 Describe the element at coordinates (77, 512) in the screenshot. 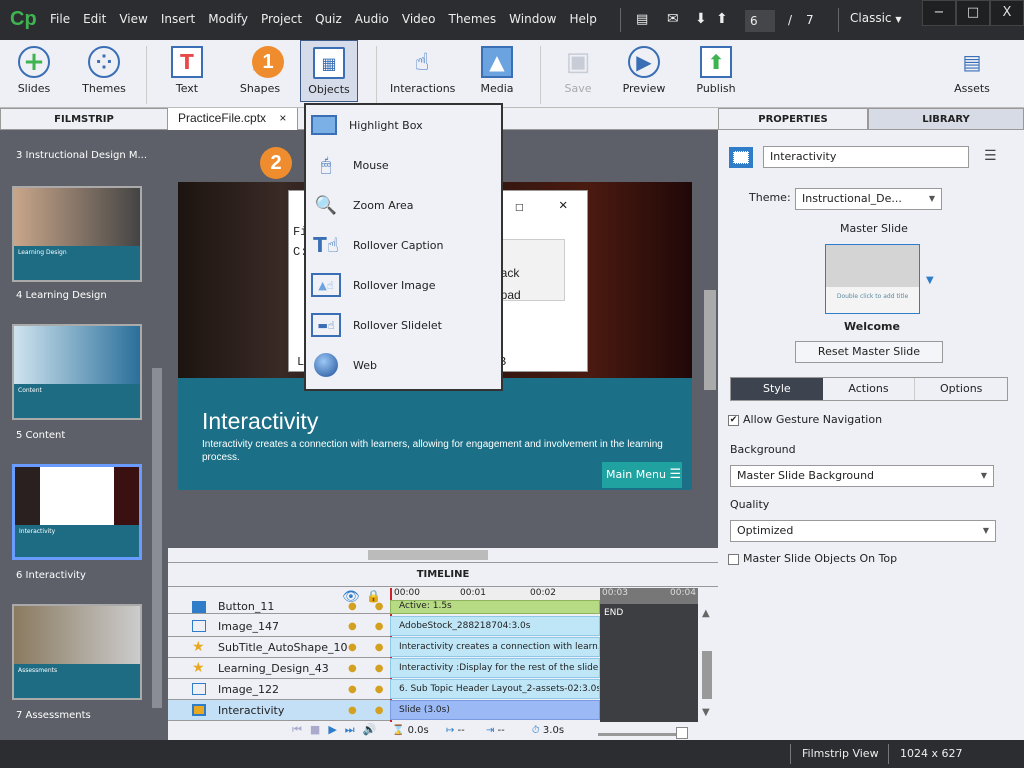

I see `slide-thumbnail-selected: Interactivity` at that location.